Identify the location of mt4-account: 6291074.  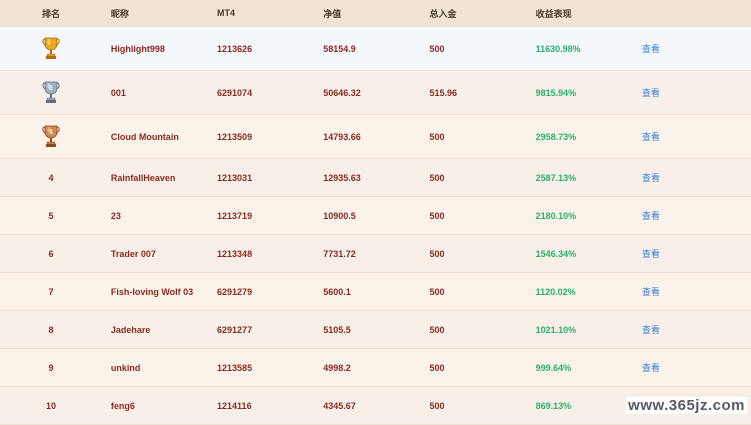
(235, 92).